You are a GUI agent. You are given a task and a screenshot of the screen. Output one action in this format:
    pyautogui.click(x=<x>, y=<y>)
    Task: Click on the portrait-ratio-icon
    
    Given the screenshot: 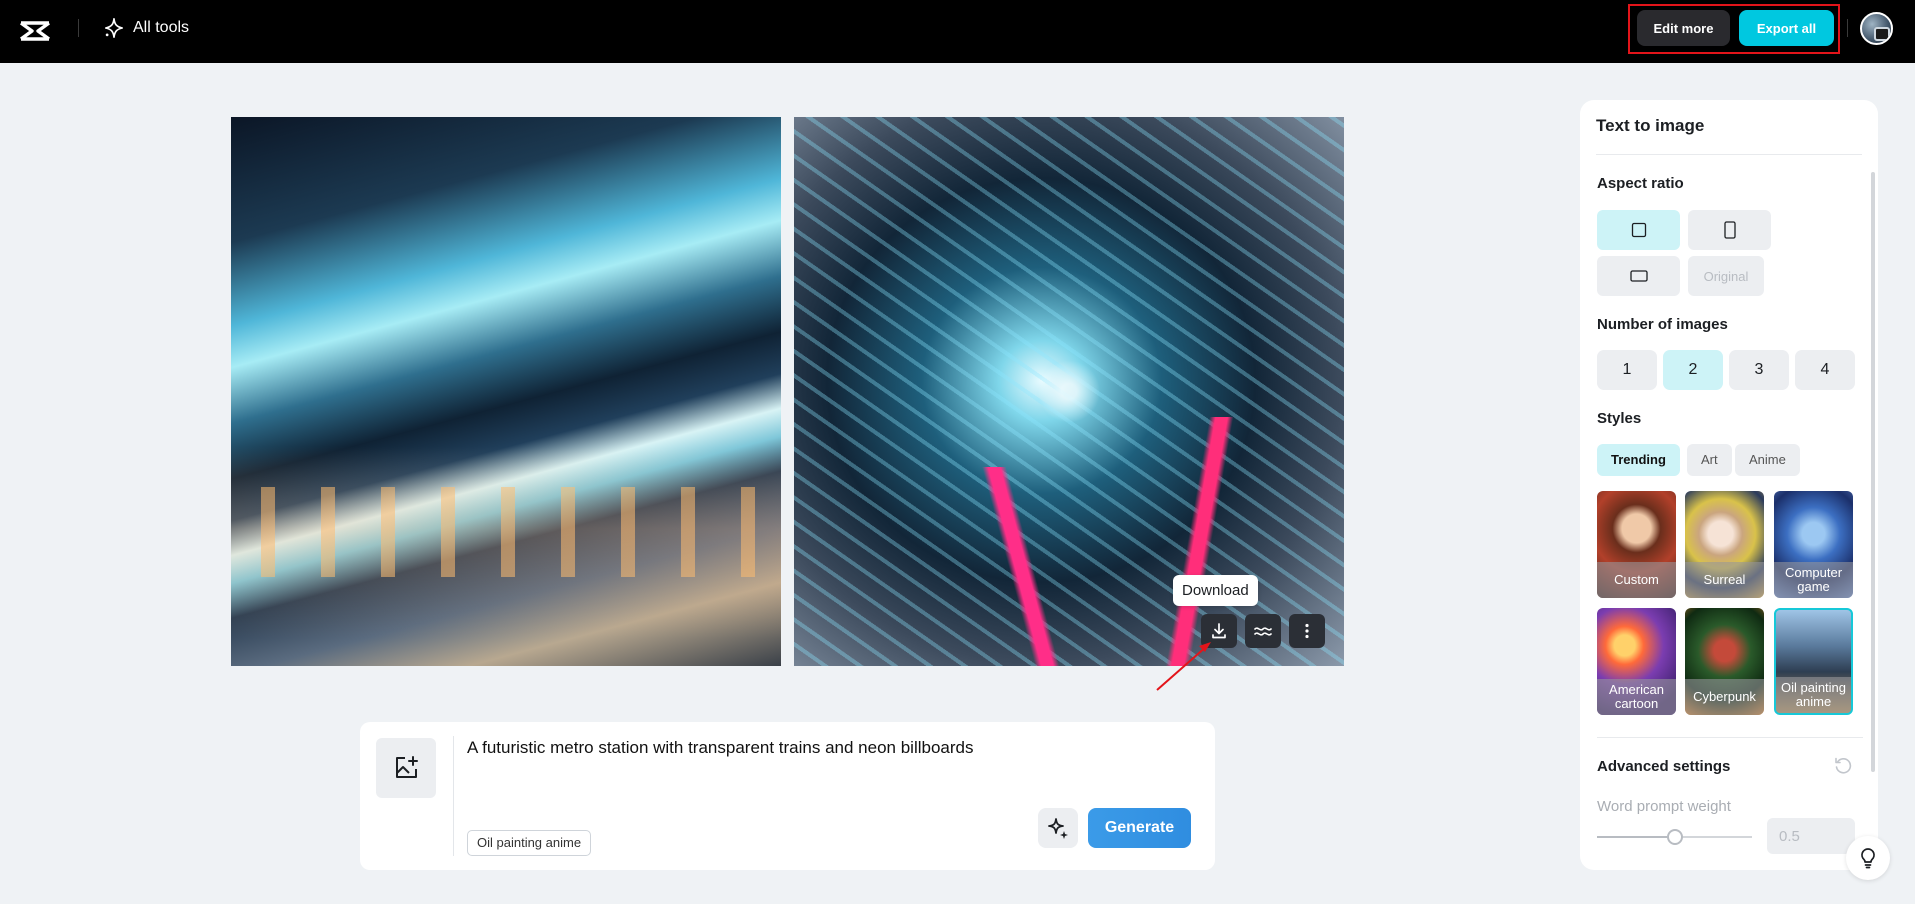 What is the action you would take?
    pyautogui.click(x=1729, y=230)
    